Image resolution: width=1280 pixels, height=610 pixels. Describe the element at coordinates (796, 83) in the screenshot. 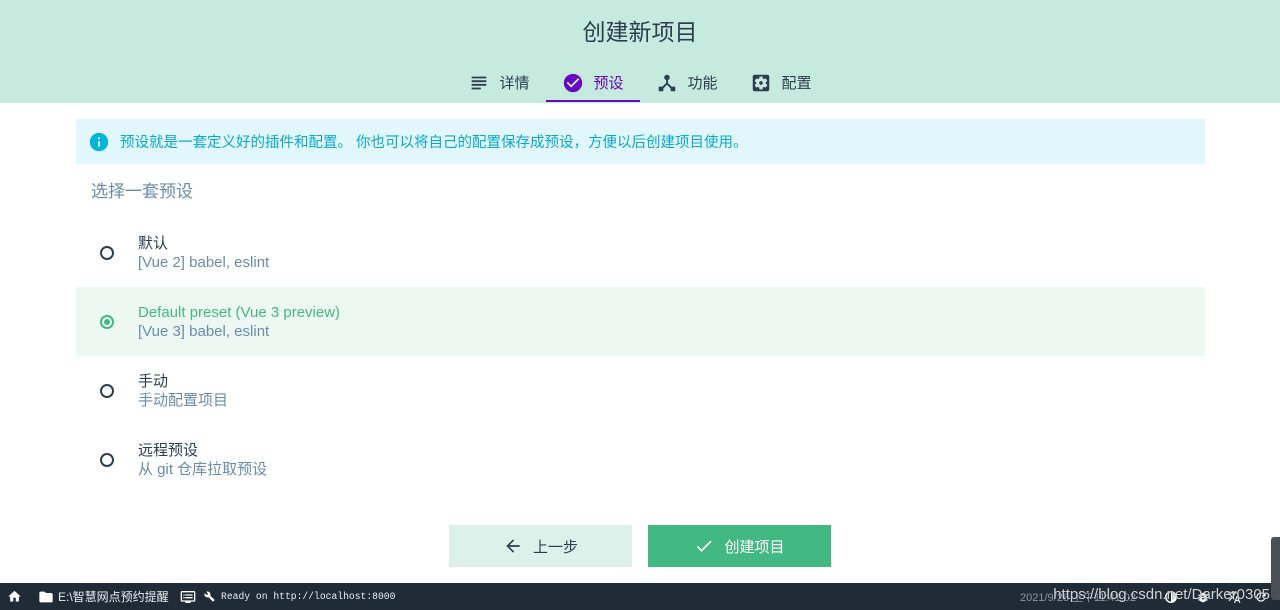

I see `tab-label: 配置` at that location.